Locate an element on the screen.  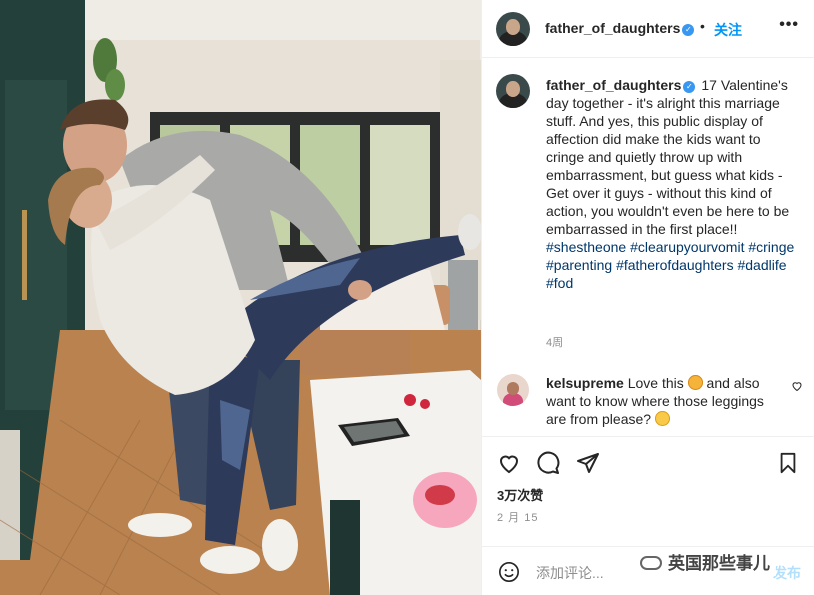
hashtag: #shestheone is located at coordinates (586, 247).